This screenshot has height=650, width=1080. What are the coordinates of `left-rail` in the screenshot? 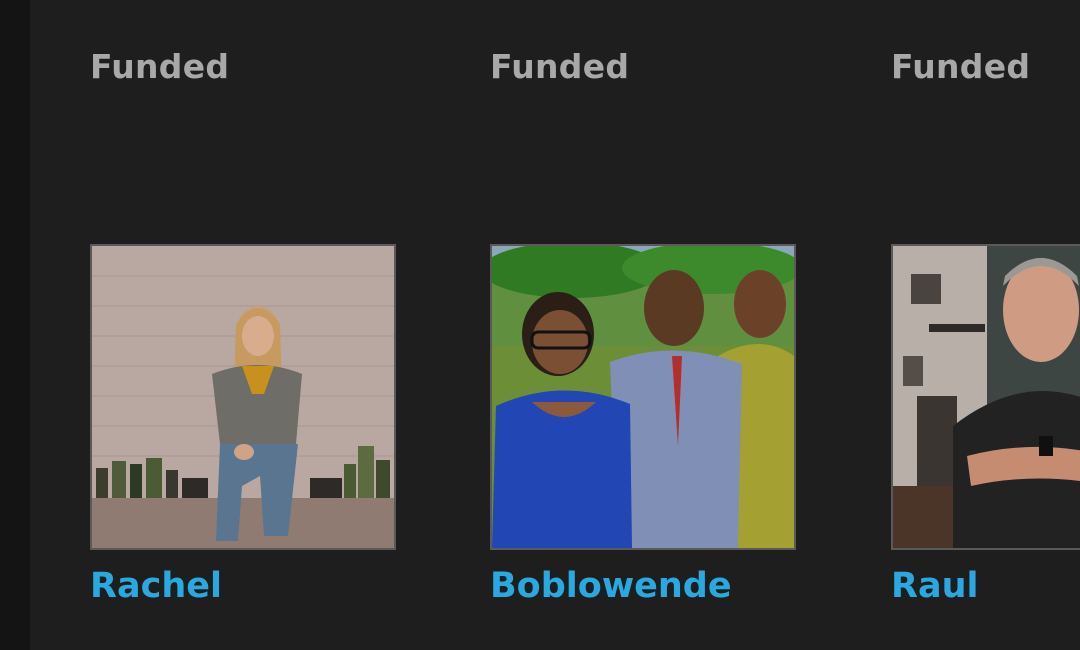 It's located at (15, 325).